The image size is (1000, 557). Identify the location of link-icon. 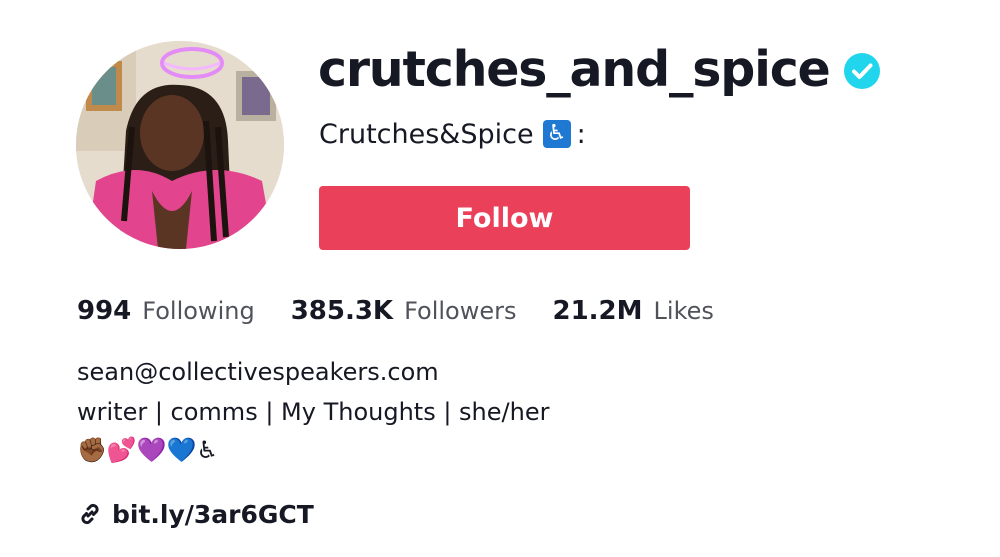
(90, 514).